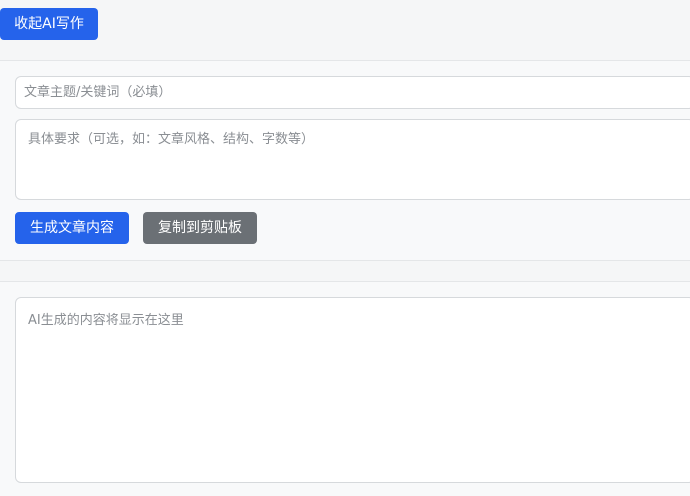 Image resolution: width=690 pixels, height=496 pixels. I want to click on copy-to-clipboard-button: 复制到剪贴板, so click(200, 228).